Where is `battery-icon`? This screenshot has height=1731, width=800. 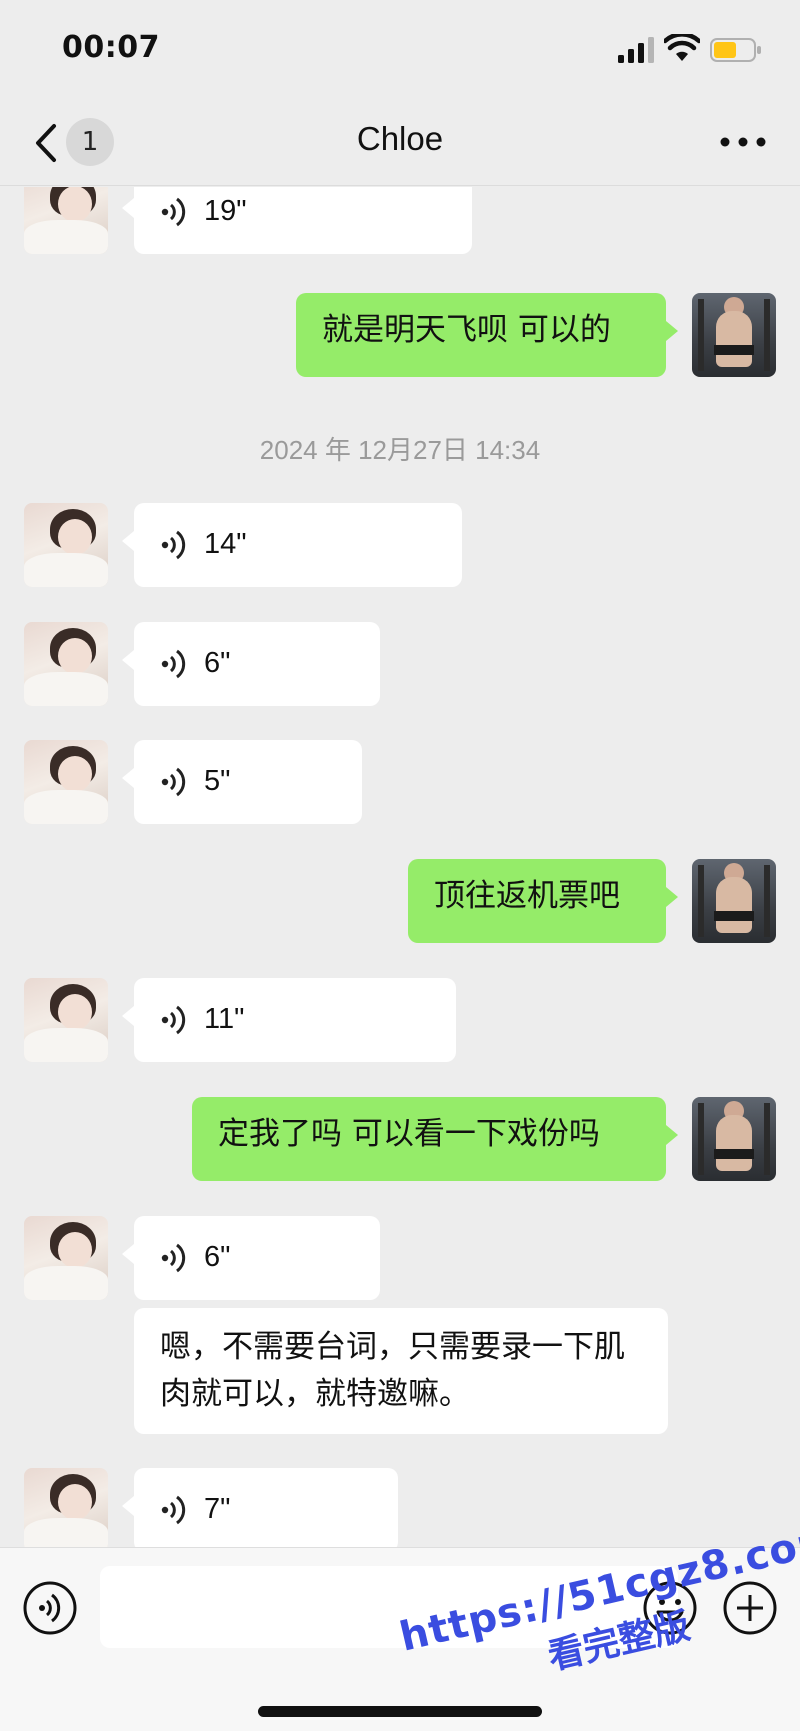 battery-icon is located at coordinates (735, 50).